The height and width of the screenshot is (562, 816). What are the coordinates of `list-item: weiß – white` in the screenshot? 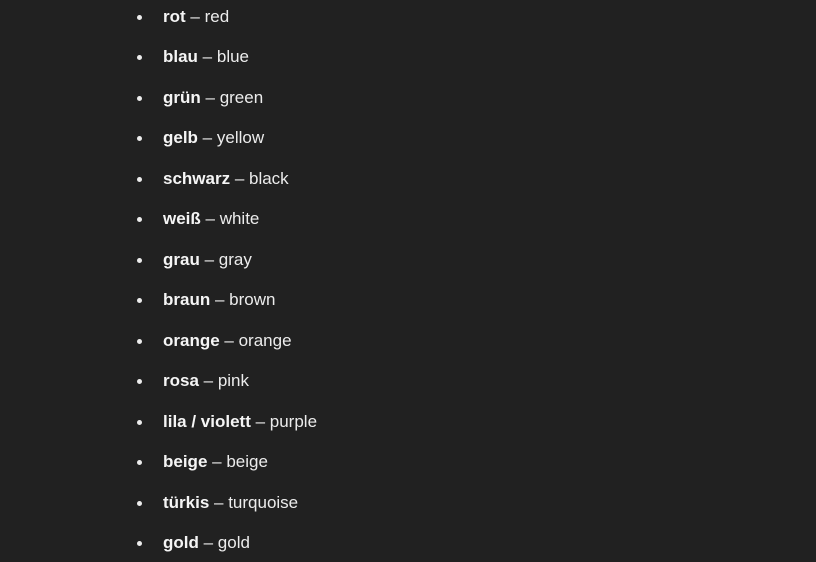 It's located at (408, 219).